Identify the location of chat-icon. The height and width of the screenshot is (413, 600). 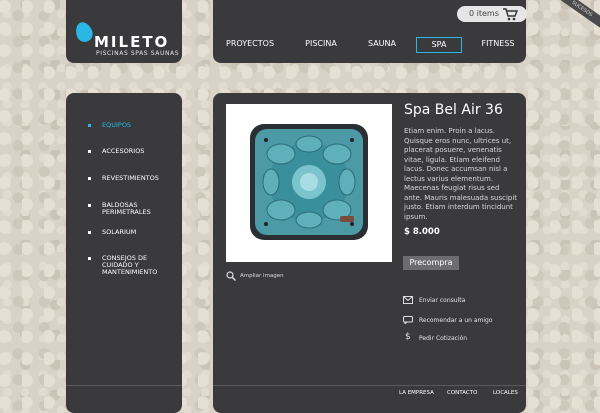
(408, 320).